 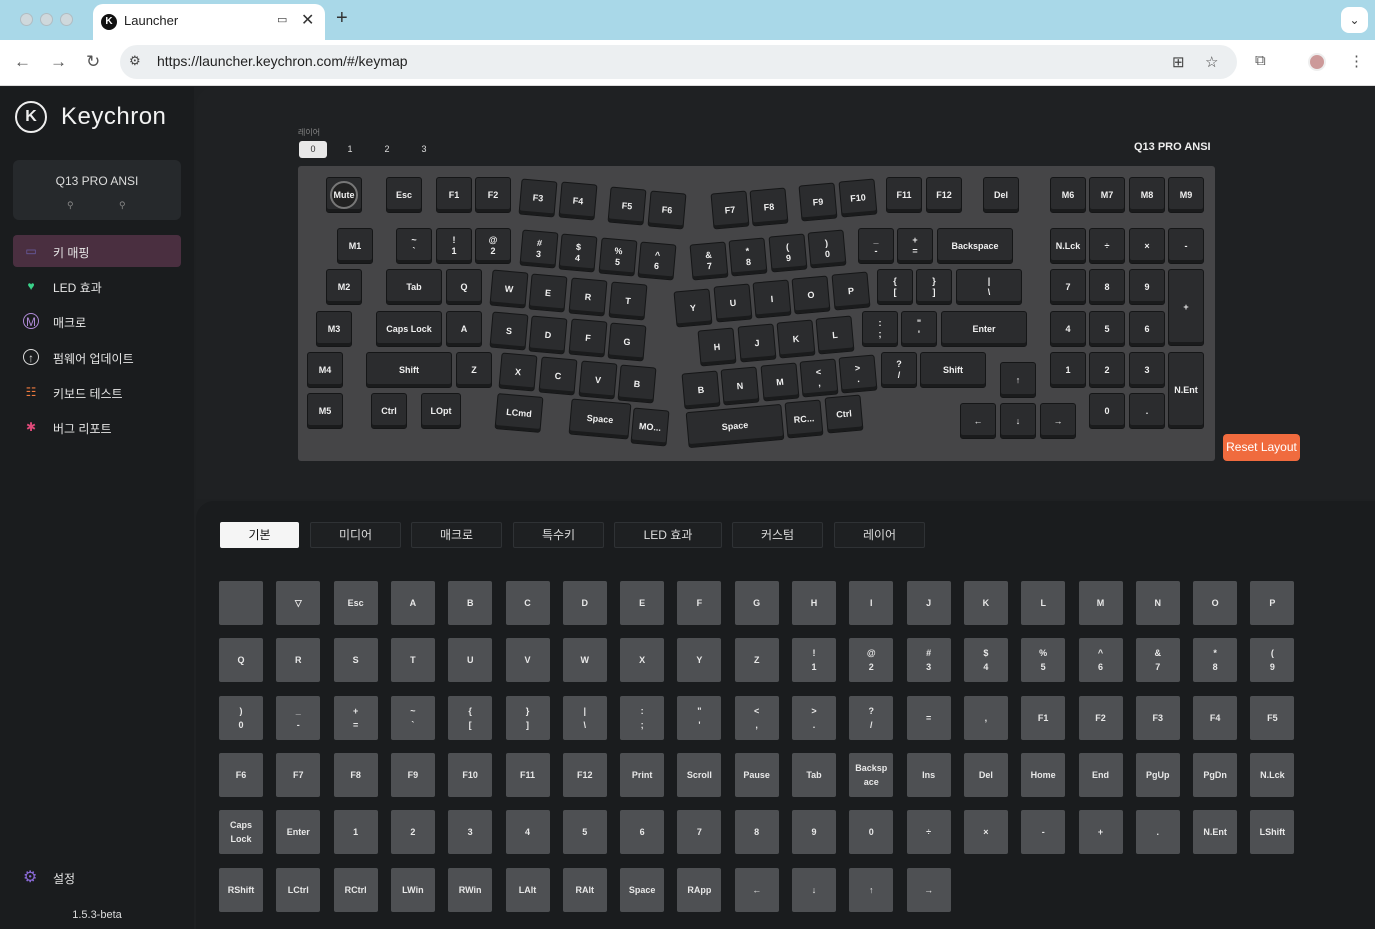 What do you see at coordinates (814, 889) in the screenshot?
I see `palette-key: ↓` at bounding box center [814, 889].